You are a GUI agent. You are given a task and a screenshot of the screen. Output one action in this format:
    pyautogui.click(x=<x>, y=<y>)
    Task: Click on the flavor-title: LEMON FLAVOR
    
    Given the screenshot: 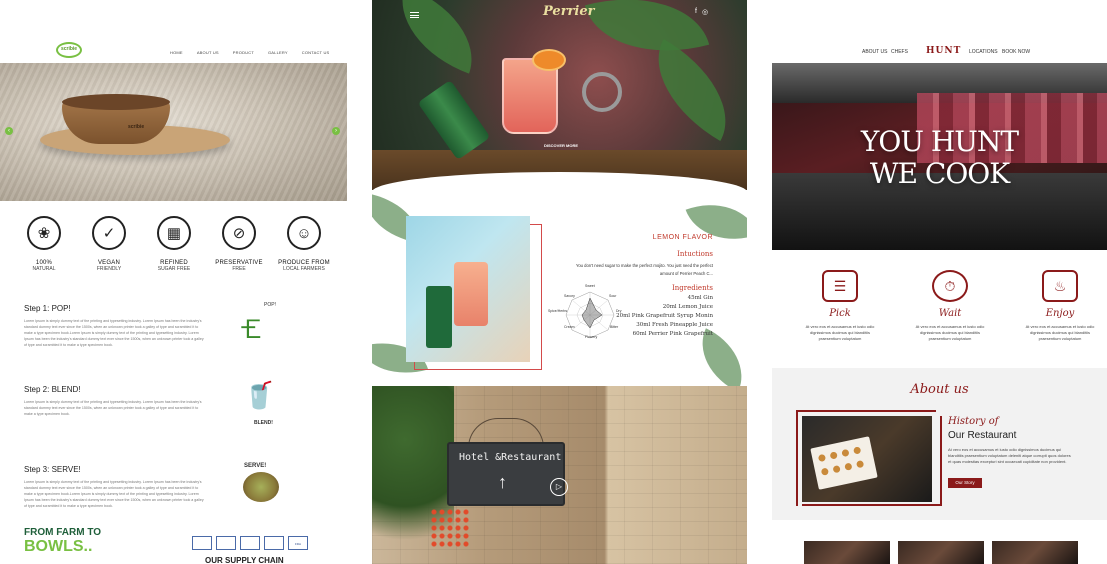 What is the action you would take?
    pyautogui.click(x=682, y=237)
    